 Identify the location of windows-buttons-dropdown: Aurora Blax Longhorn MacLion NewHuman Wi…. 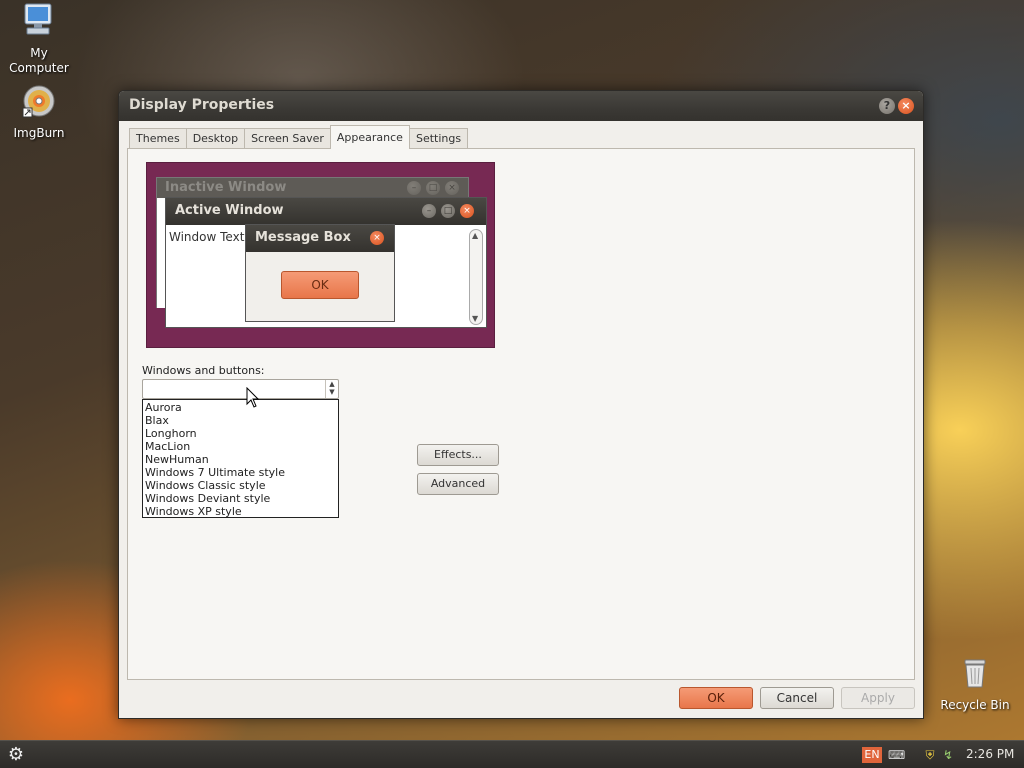
(240, 458).